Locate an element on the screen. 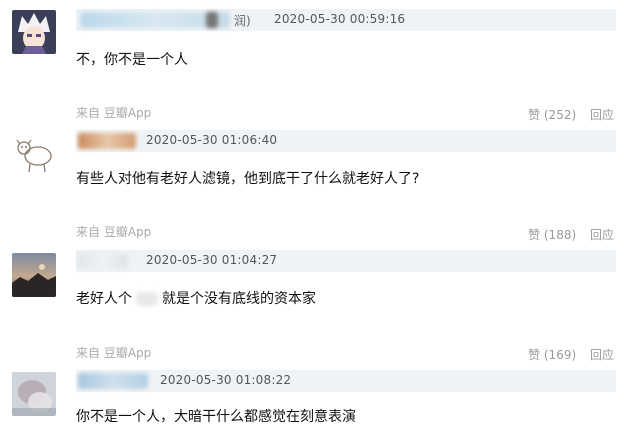 This screenshot has width=640, height=438. like-button: 赞 (188) is located at coordinates (552, 235).